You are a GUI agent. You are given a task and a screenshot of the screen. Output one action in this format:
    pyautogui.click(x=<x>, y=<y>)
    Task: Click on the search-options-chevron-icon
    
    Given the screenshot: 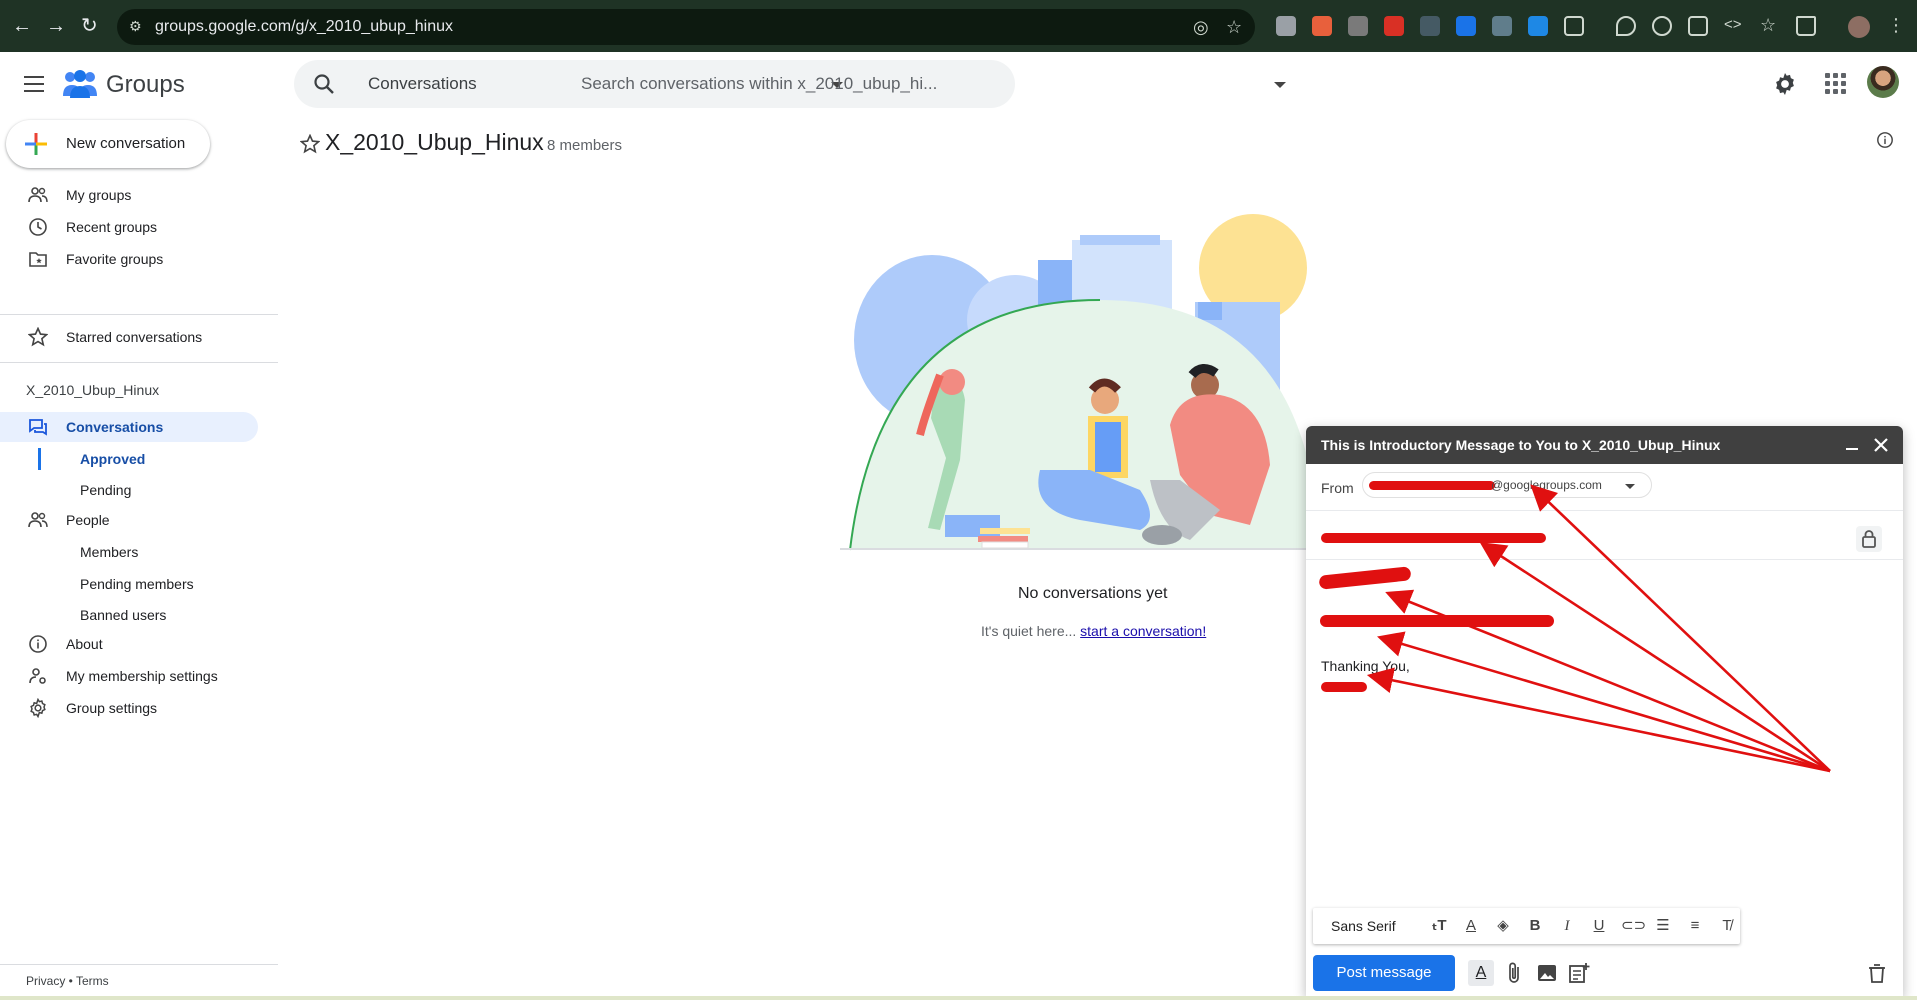 What is the action you would take?
    pyautogui.click(x=1280, y=85)
    